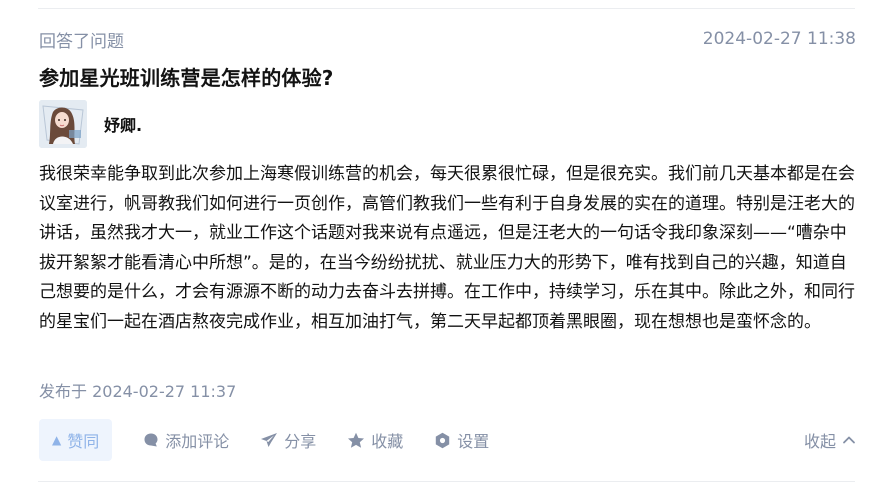 The width and height of the screenshot is (885, 490). Describe the element at coordinates (269, 440) in the screenshot. I see `paper-plane-icon` at that location.